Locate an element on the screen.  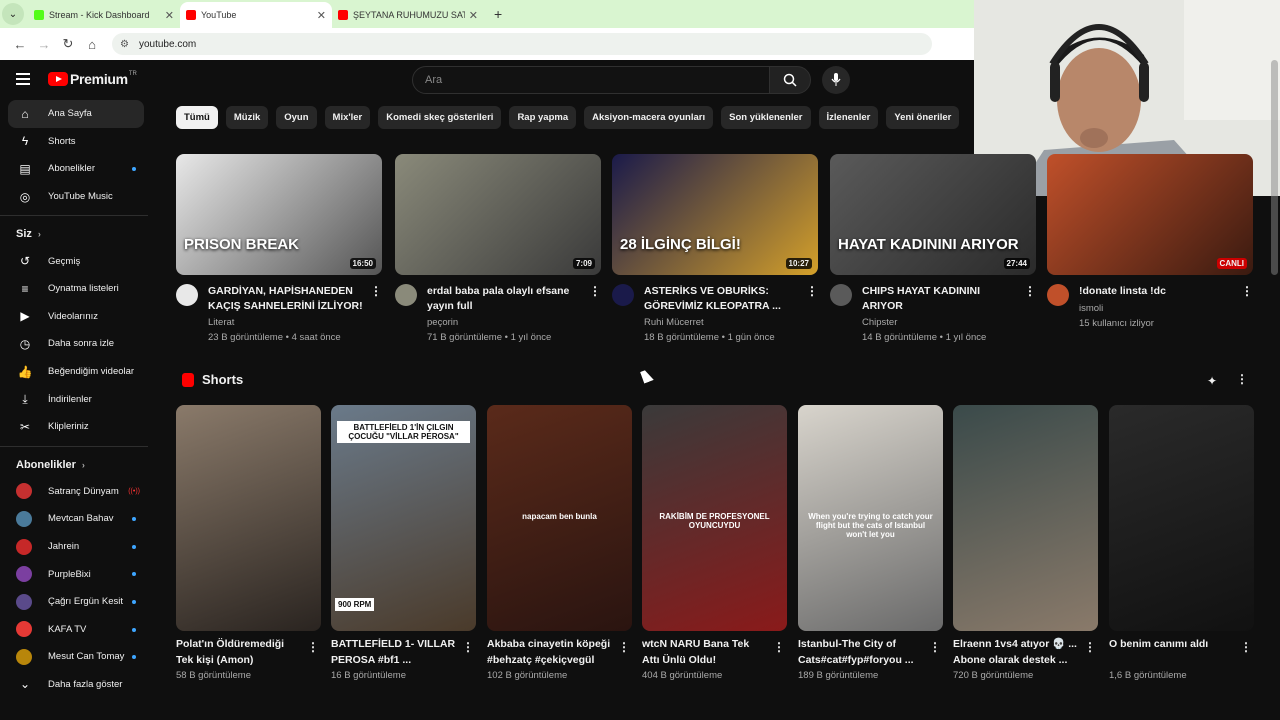
home-button-icon: ⌂ is located at coordinates (92, 44).